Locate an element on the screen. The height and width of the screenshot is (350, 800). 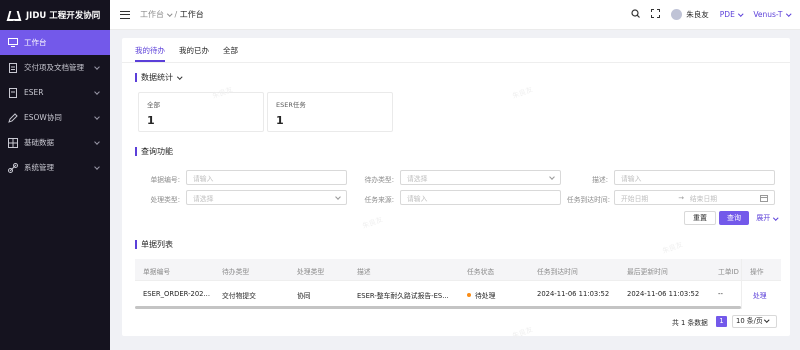
stat-card-all: 全部 1 is located at coordinates (201, 112).